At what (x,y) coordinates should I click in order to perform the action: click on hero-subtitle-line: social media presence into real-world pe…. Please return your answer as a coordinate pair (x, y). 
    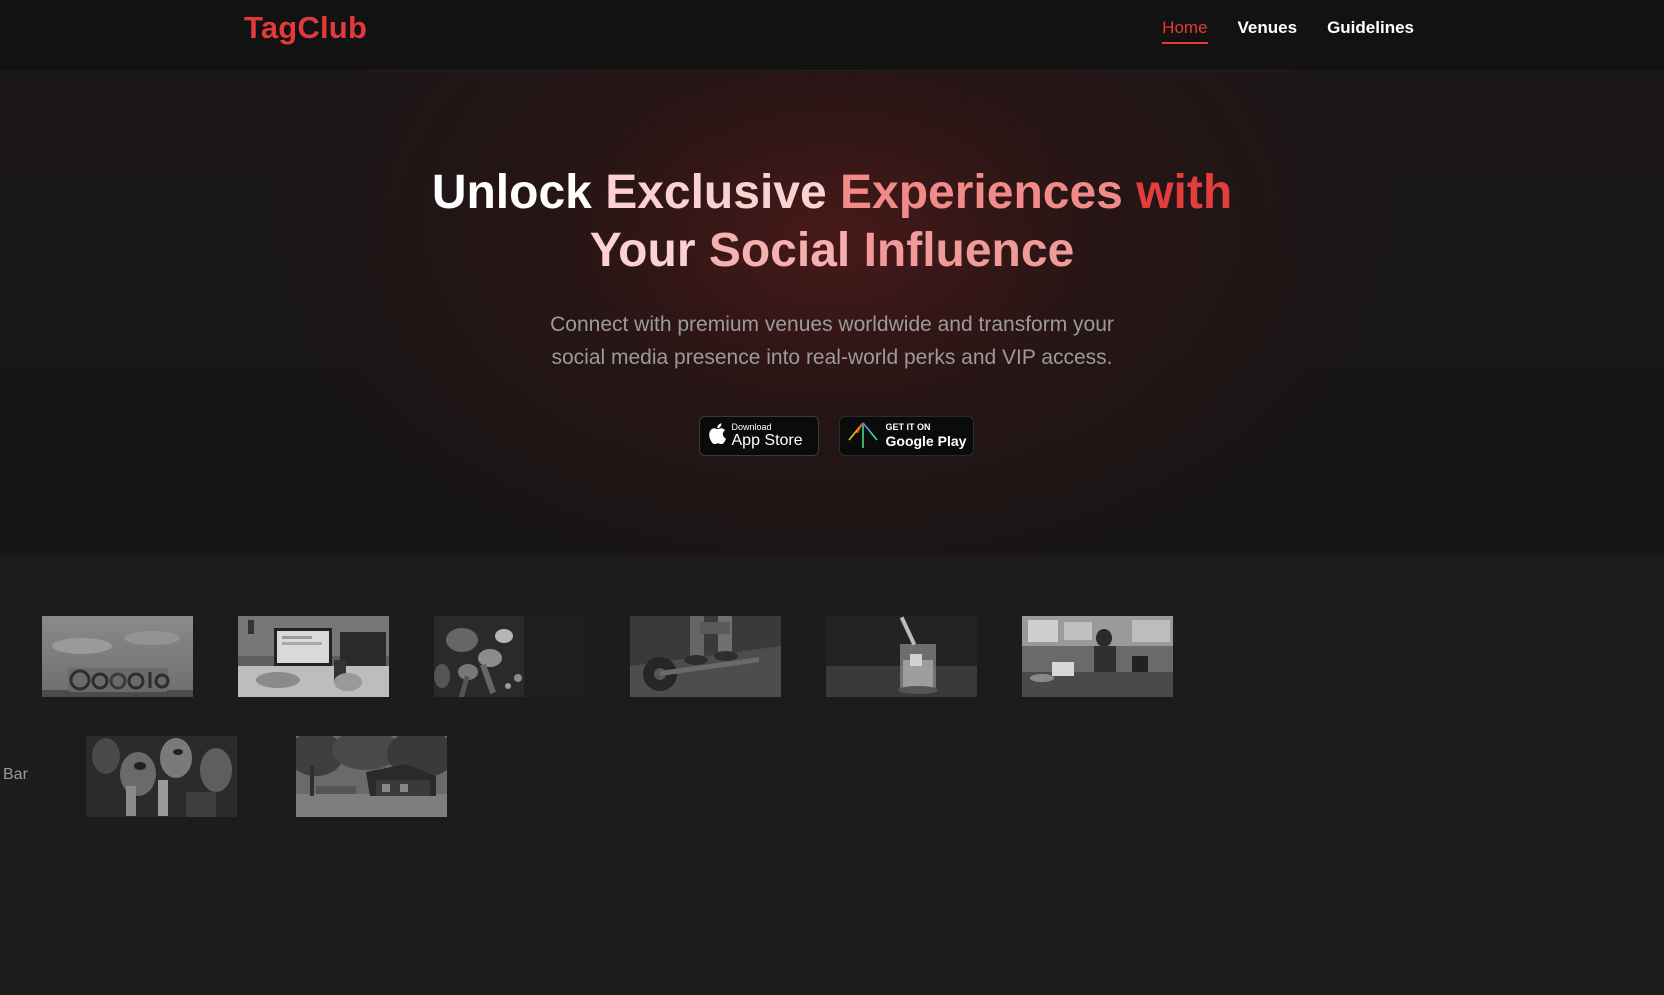
    Looking at the image, I should click on (832, 357).